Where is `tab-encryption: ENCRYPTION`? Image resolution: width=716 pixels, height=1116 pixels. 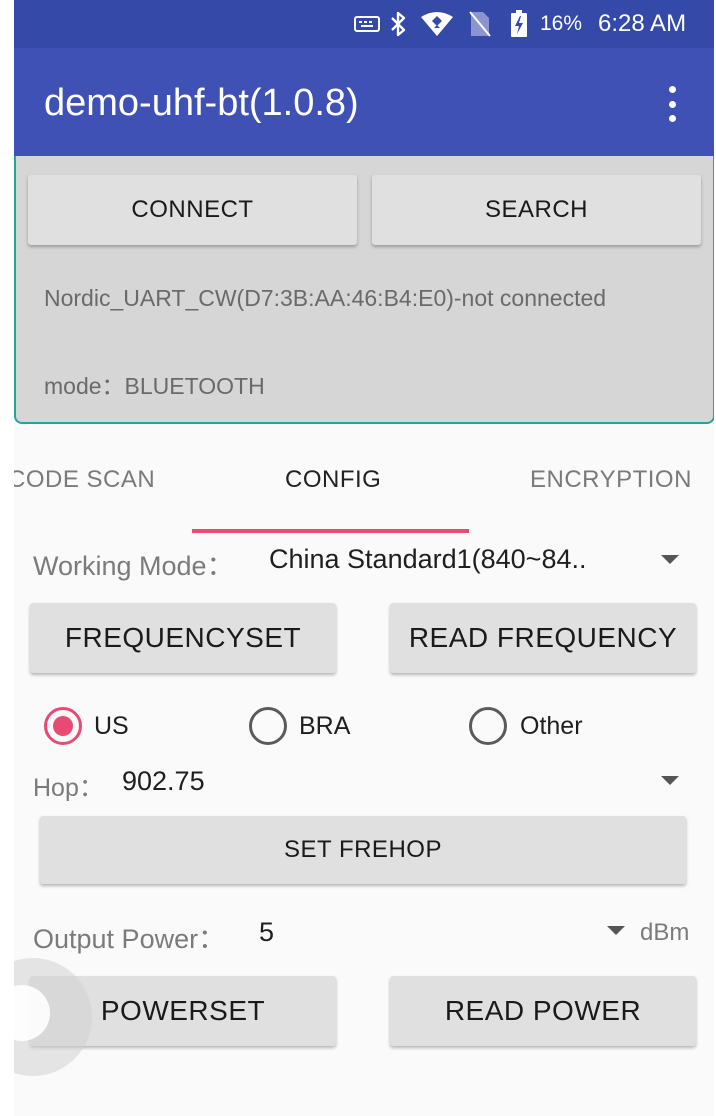 tab-encryption: ENCRYPTION is located at coordinates (611, 480).